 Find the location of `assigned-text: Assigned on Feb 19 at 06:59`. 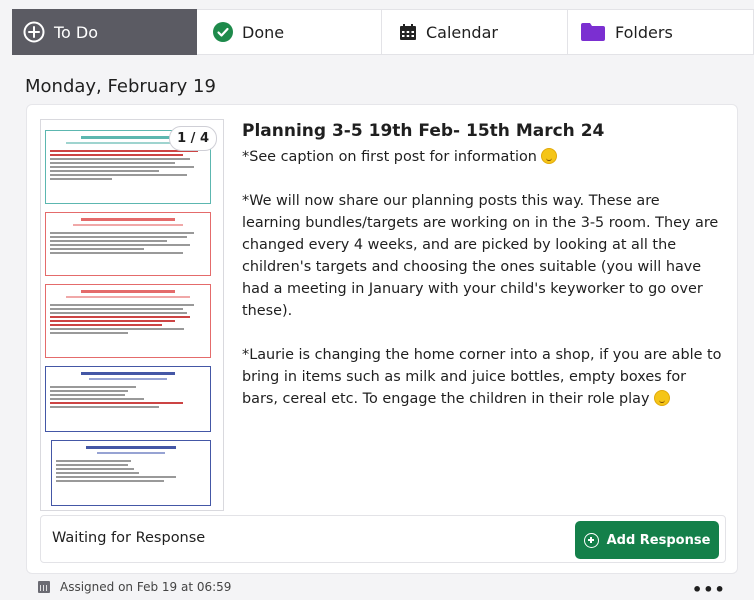

assigned-text: Assigned on Feb 19 at 06:59 is located at coordinates (146, 587).